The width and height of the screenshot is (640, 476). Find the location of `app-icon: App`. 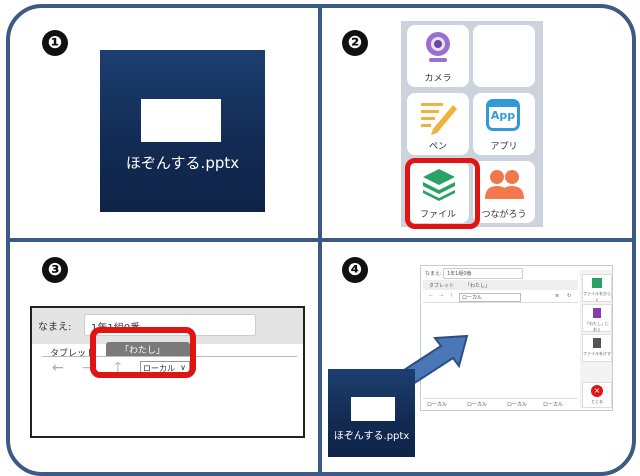

app-icon: App is located at coordinates (503, 115).